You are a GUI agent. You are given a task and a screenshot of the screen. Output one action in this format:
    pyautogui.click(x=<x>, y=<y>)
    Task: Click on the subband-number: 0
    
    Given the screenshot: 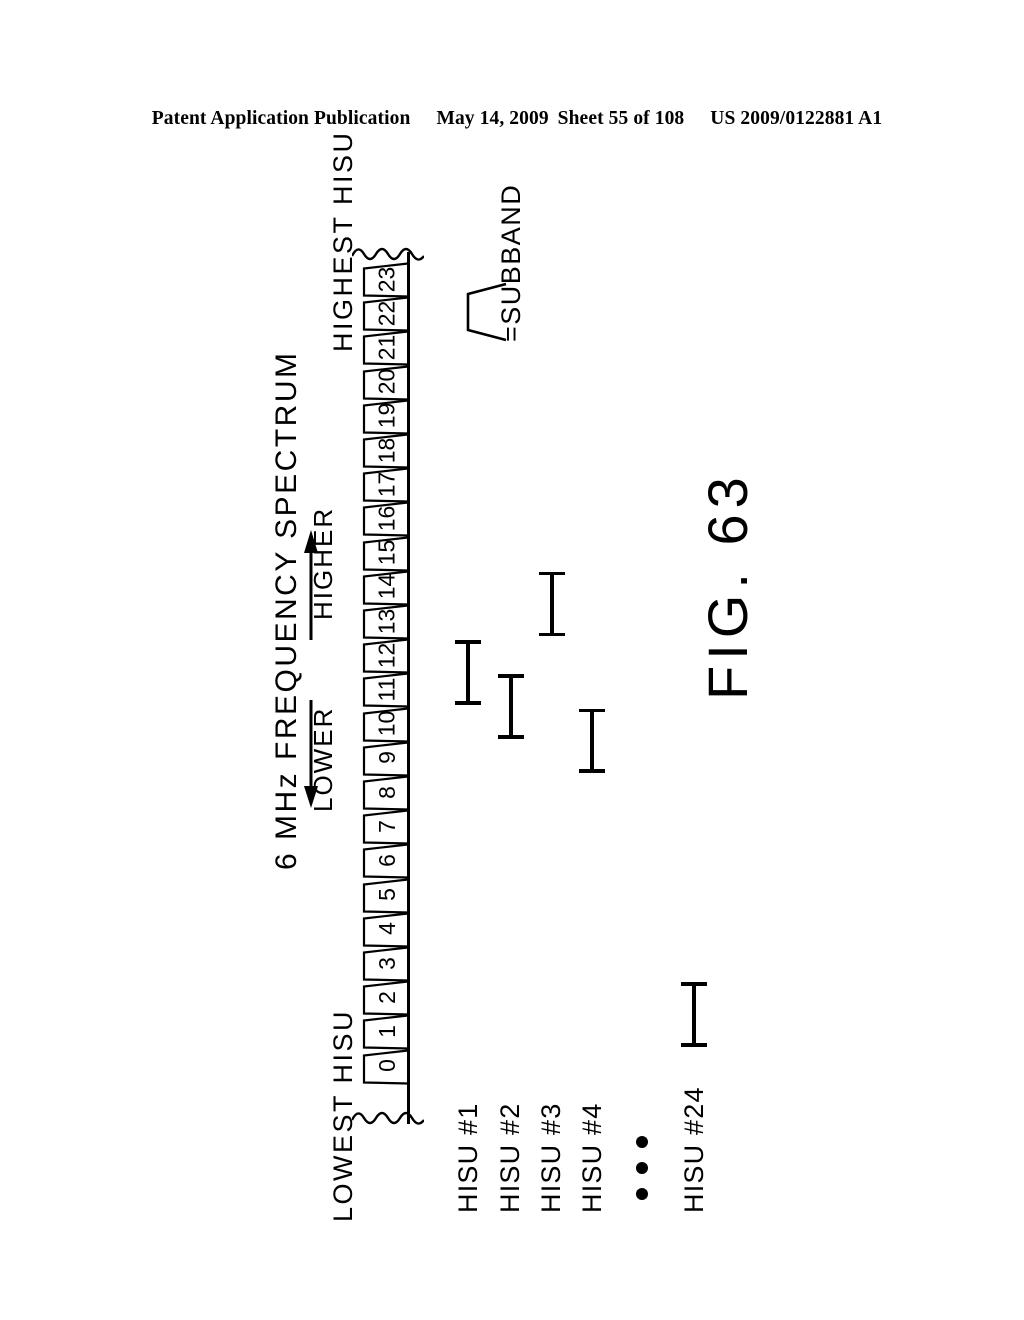 What is the action you would take?
    pyautogui.click(x=386, y=1066)
    